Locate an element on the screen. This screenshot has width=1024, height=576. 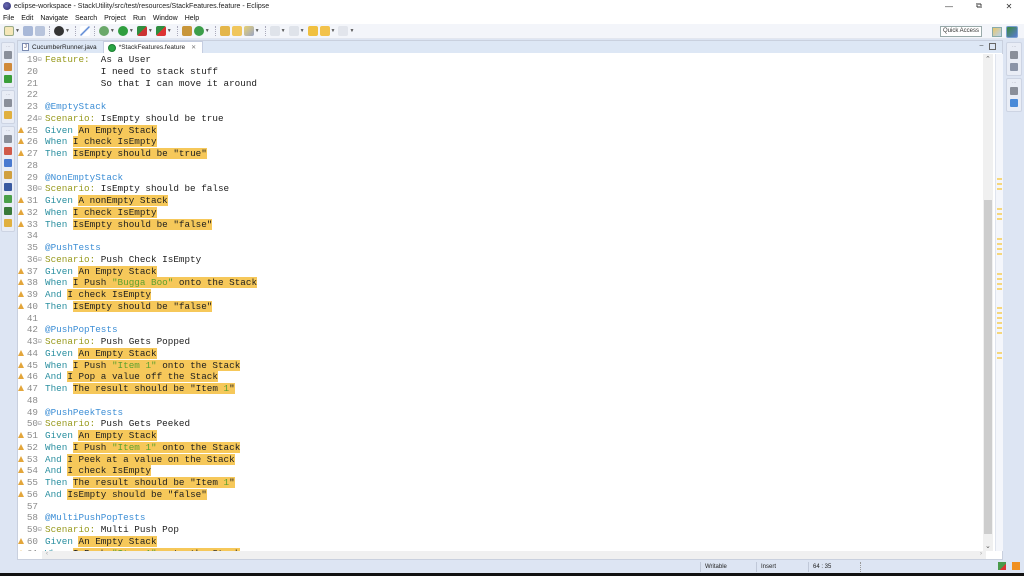
scrollbar-thumb is located at coordinates (988, 367).